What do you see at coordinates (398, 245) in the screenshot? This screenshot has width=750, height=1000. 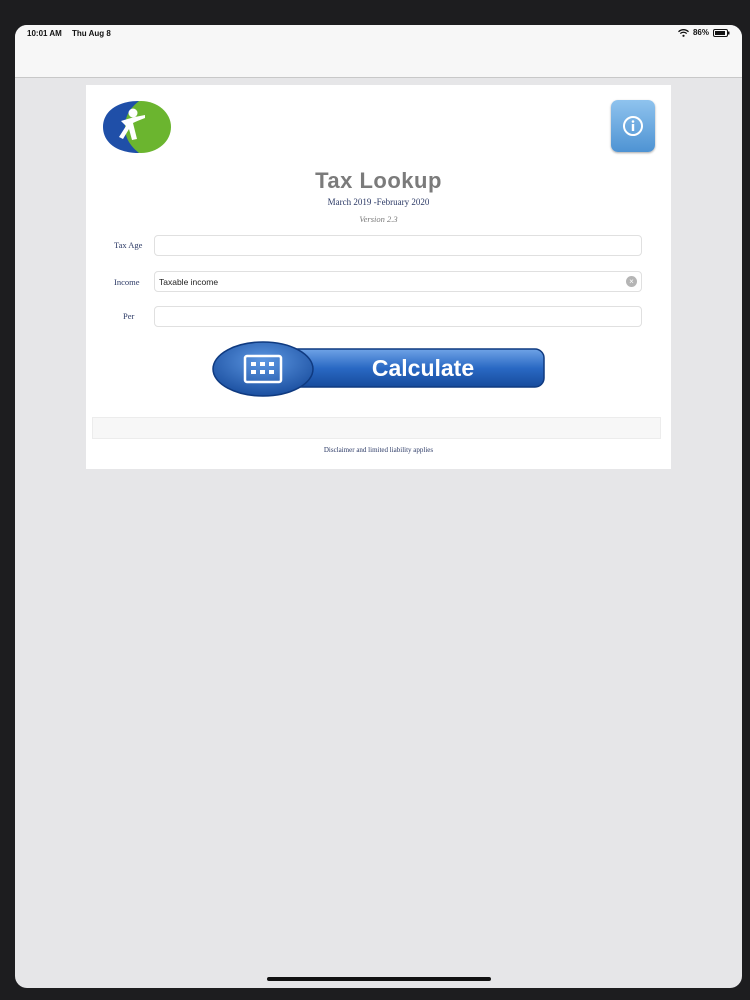 I see `tax-age-input` at bounding box center [398, 245].